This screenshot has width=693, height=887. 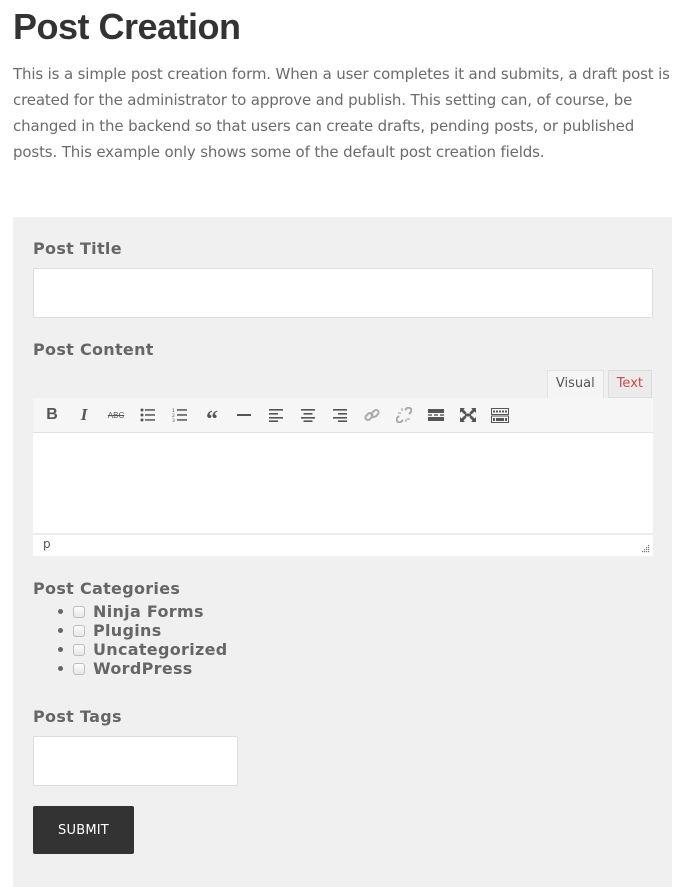 I want to click on horizontal-line-button, so click(x=244, y=415).